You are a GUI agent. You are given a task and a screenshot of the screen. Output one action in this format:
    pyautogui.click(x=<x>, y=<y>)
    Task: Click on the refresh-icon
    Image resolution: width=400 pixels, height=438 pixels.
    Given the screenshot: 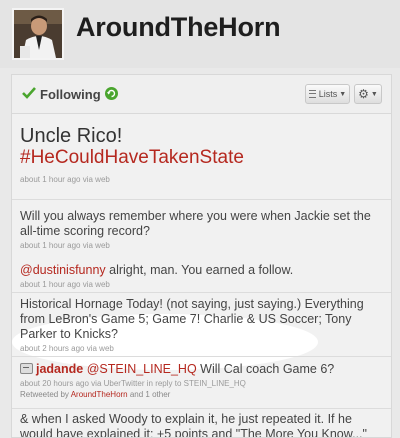 What is the action you would take?
    pyautogui.click(x=111, y=93)
    